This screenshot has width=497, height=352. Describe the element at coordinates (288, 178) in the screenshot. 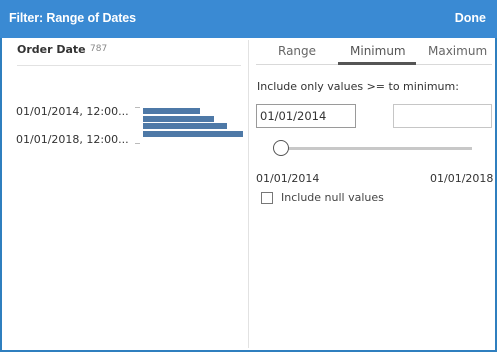

I see `range-min-label: 01/01/2014` at that location.